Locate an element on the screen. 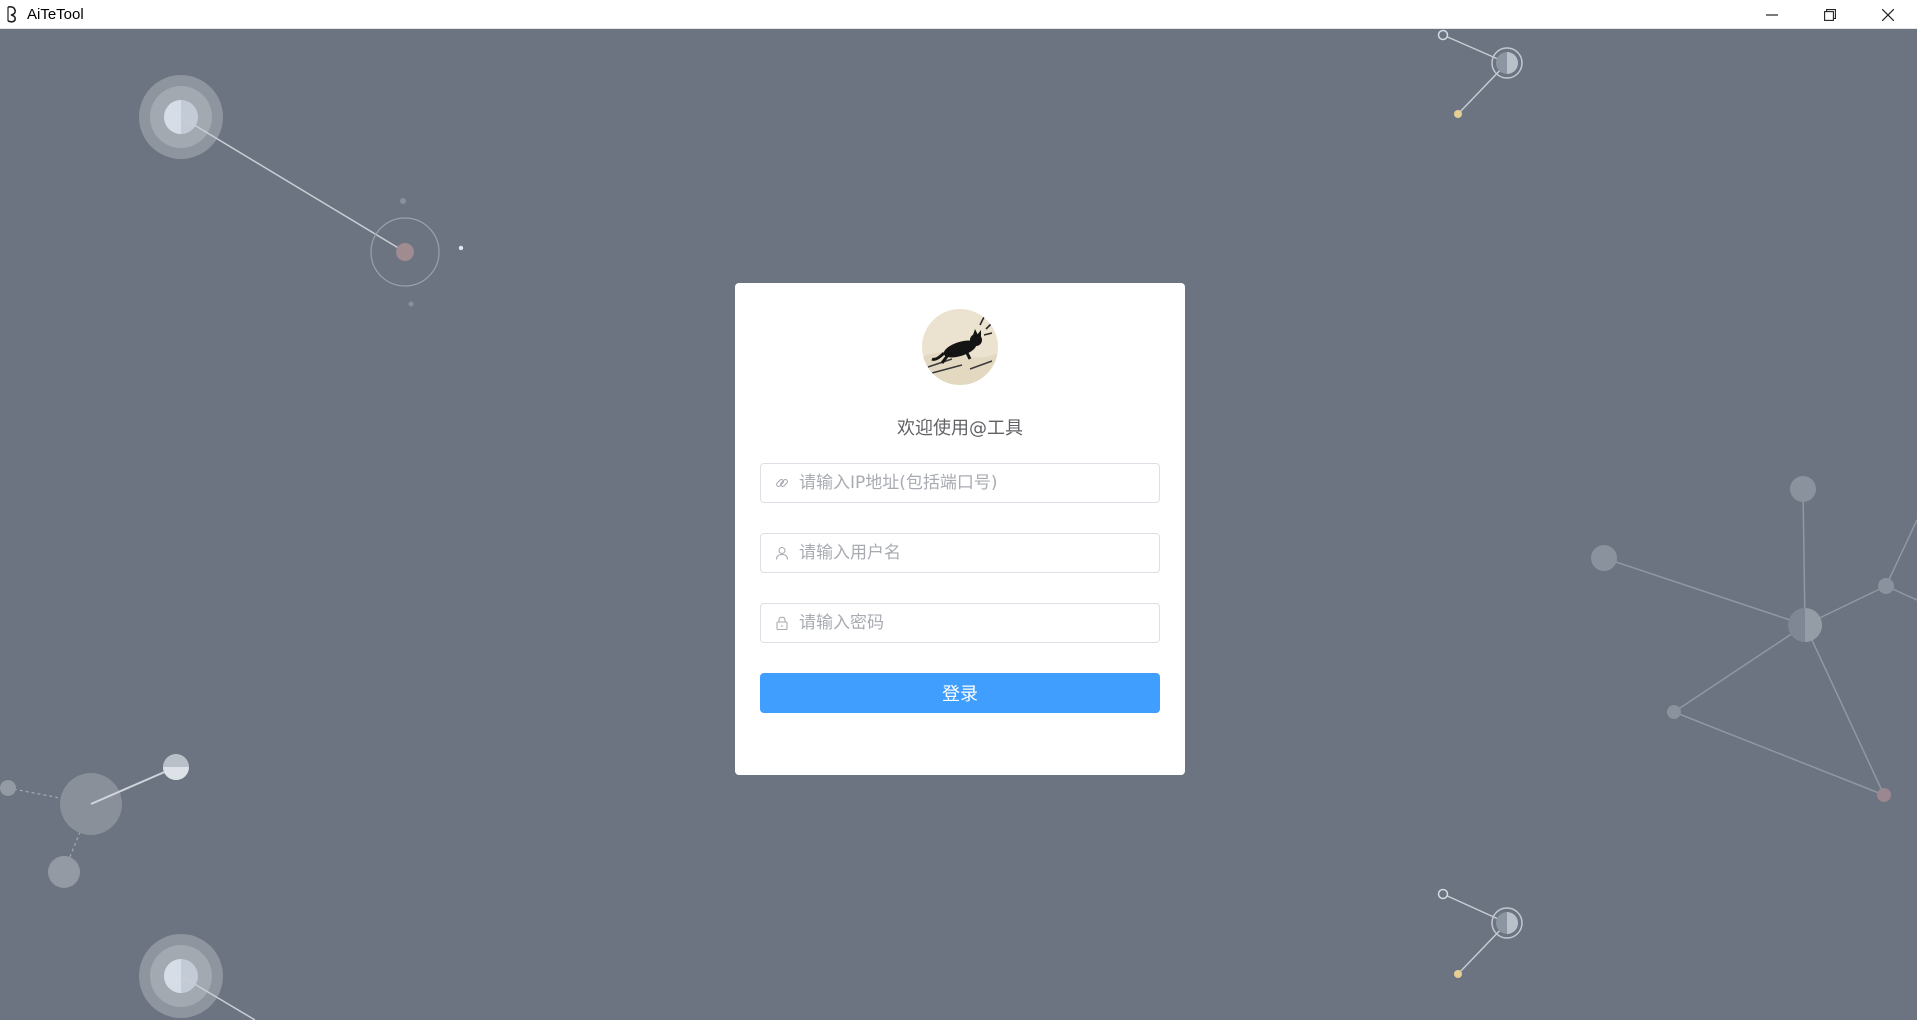 The width and height of the screenshot is (1917, 1020). particle-cluster-top-right is located at coordinates (1480, 73).